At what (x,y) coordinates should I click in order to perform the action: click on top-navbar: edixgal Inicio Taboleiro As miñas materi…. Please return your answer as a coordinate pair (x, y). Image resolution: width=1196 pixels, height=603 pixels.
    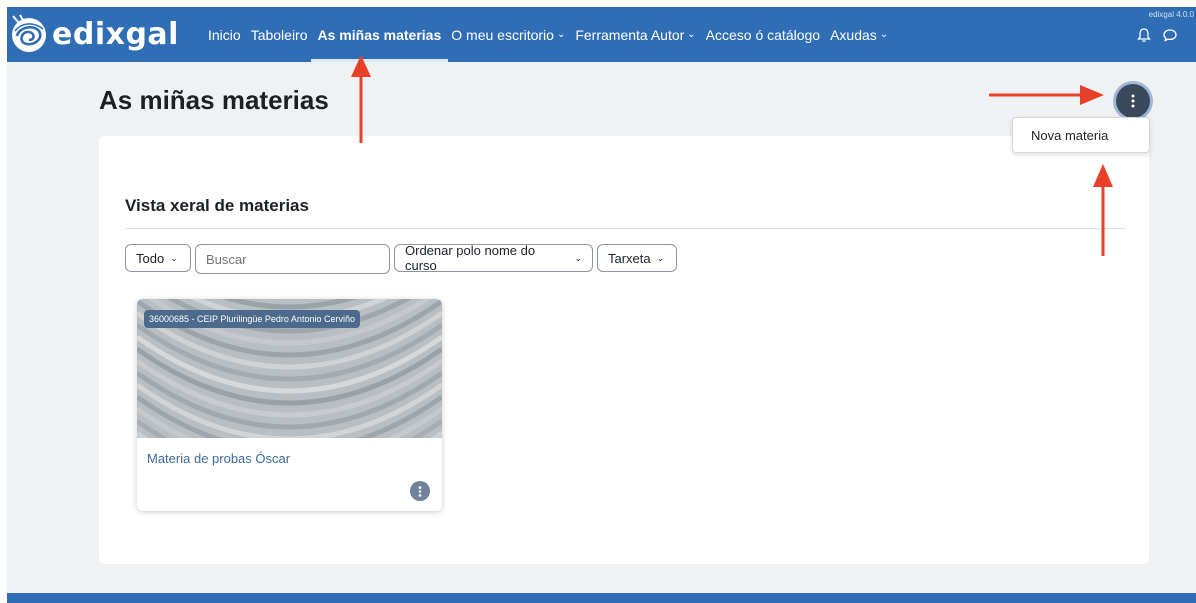
    Looking at the image, I should click on (601, 34).